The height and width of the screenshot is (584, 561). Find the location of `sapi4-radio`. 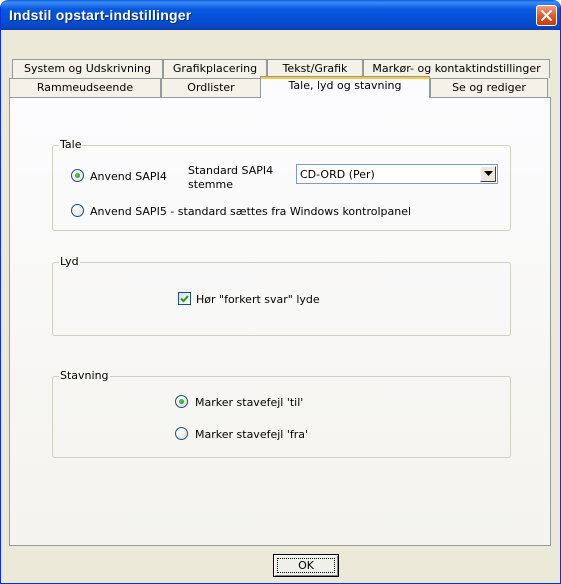

sapi4-radio is located at coordinates (77, 175).